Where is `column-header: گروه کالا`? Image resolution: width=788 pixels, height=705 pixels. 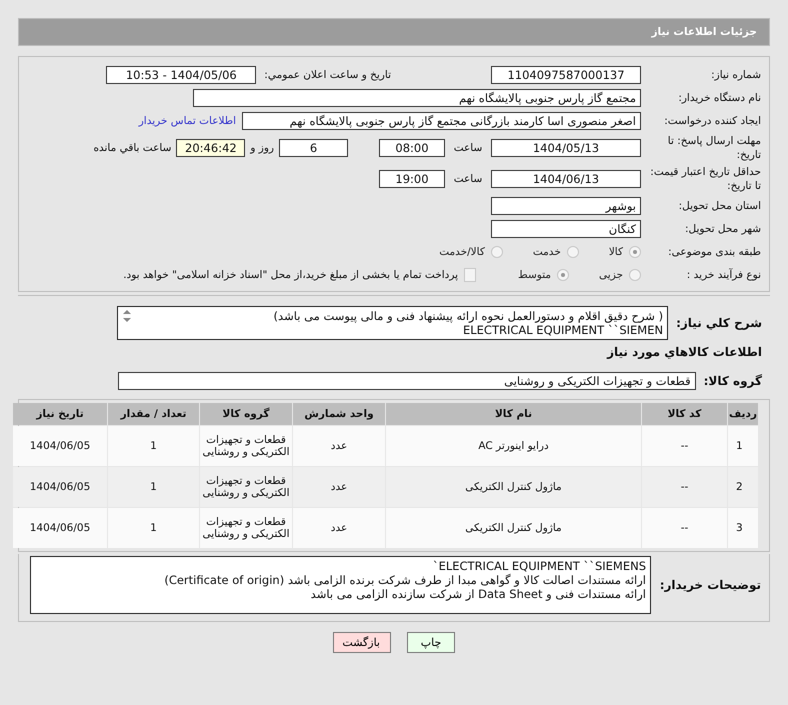
column-header: گروه کالا is located at coordinates (246, 414).